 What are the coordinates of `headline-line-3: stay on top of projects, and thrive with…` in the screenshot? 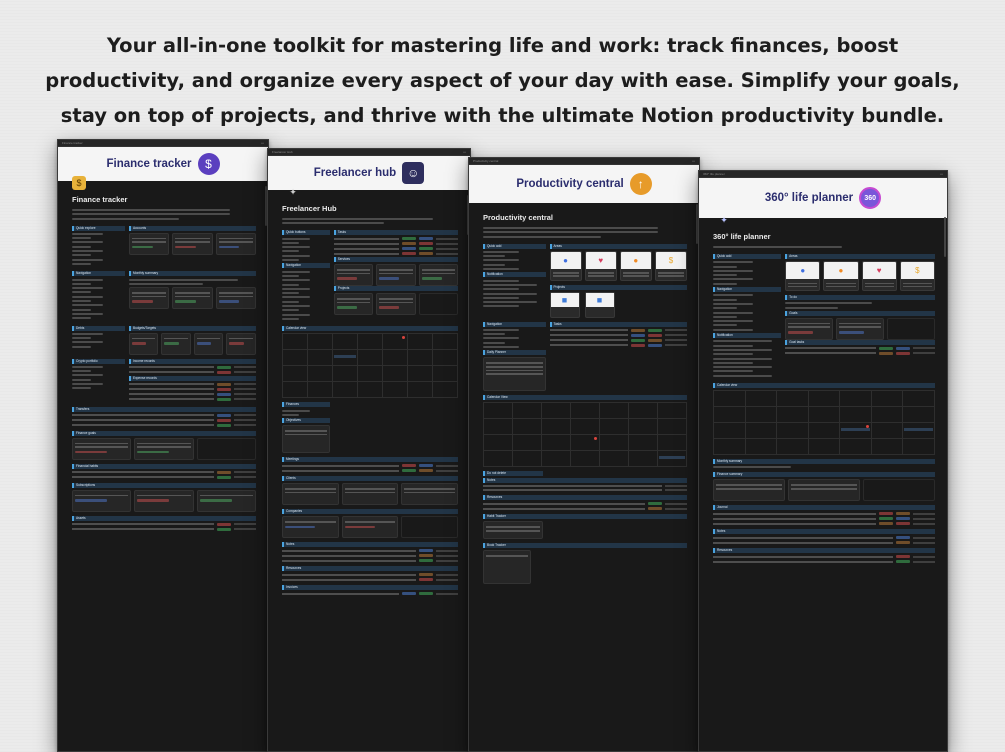 It's located at (502, 115).